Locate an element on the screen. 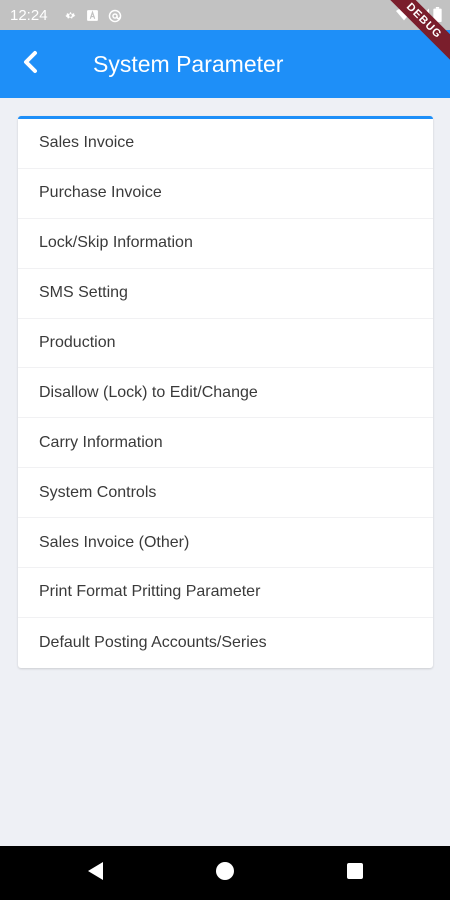 This screenshot has width=450, height=900. back-button is located at coordinates (30, 64).